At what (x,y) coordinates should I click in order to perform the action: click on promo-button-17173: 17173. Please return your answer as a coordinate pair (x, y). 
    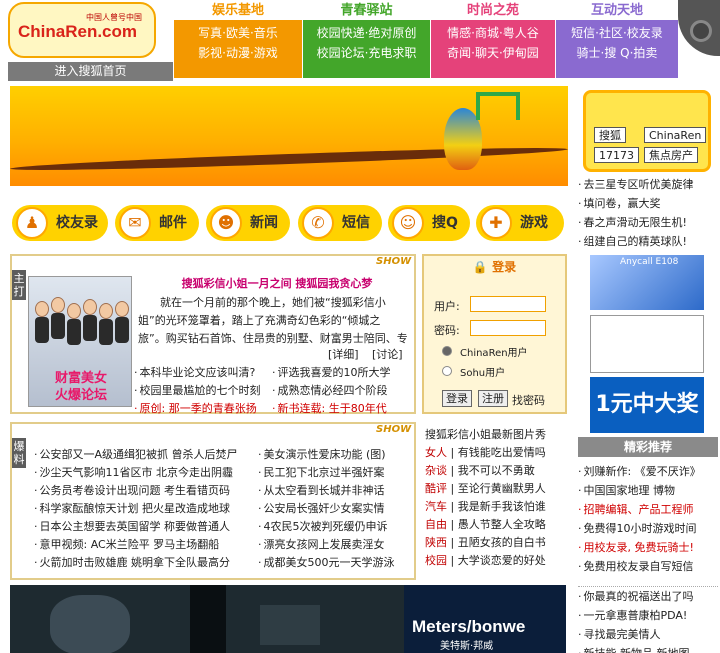
    Looking at the image, I should click on (616, 155).